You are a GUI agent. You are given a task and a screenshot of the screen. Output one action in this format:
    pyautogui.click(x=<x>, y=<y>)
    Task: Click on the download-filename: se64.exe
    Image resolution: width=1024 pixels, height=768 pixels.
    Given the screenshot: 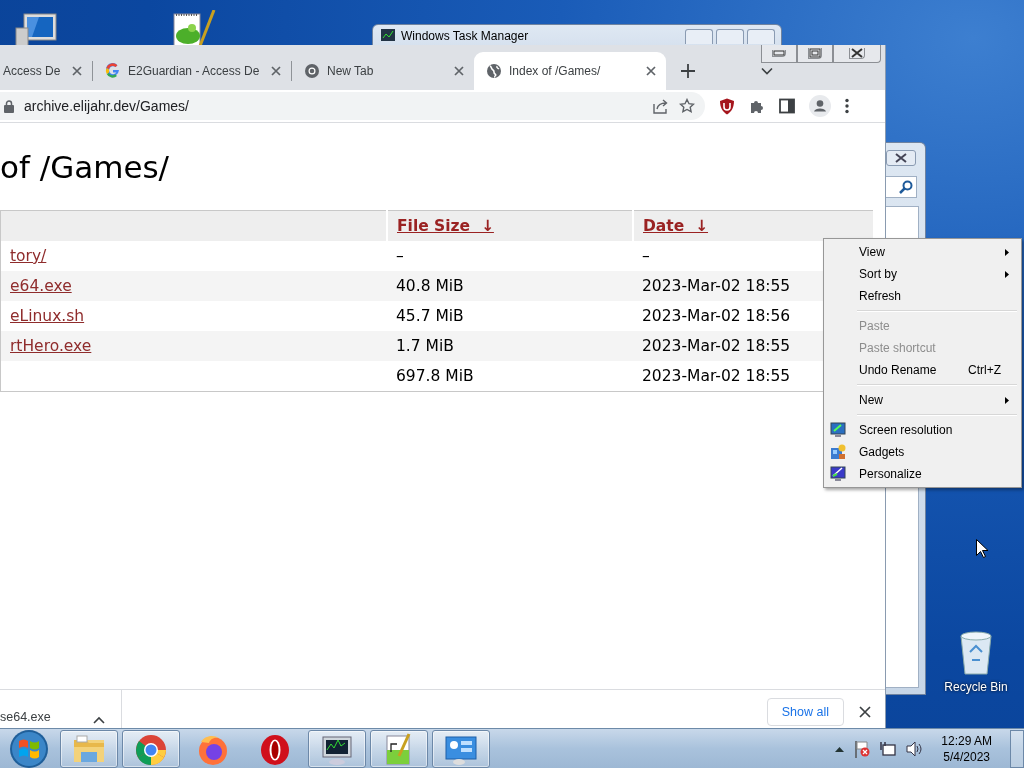 What is the action you would take?
    pyautogui.click(x=25, y=717)
    